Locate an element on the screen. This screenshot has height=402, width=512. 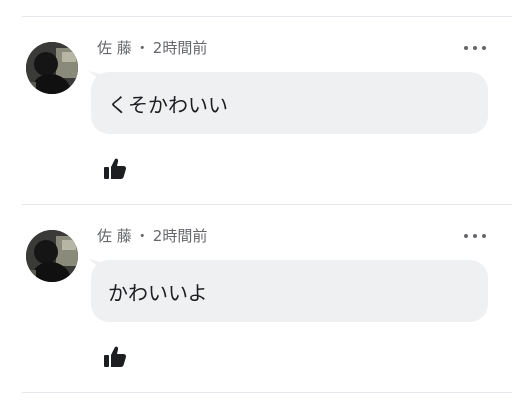
bottom-divider is located at coordinates (267, 392).